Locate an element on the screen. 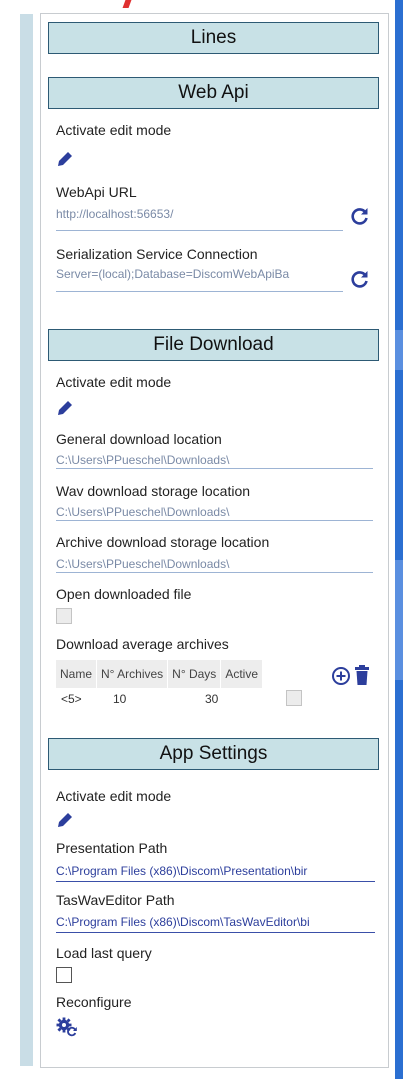  archive-download-field: C:\Users\PPueschel\Downloads\ is located at coordinates (213, 564).